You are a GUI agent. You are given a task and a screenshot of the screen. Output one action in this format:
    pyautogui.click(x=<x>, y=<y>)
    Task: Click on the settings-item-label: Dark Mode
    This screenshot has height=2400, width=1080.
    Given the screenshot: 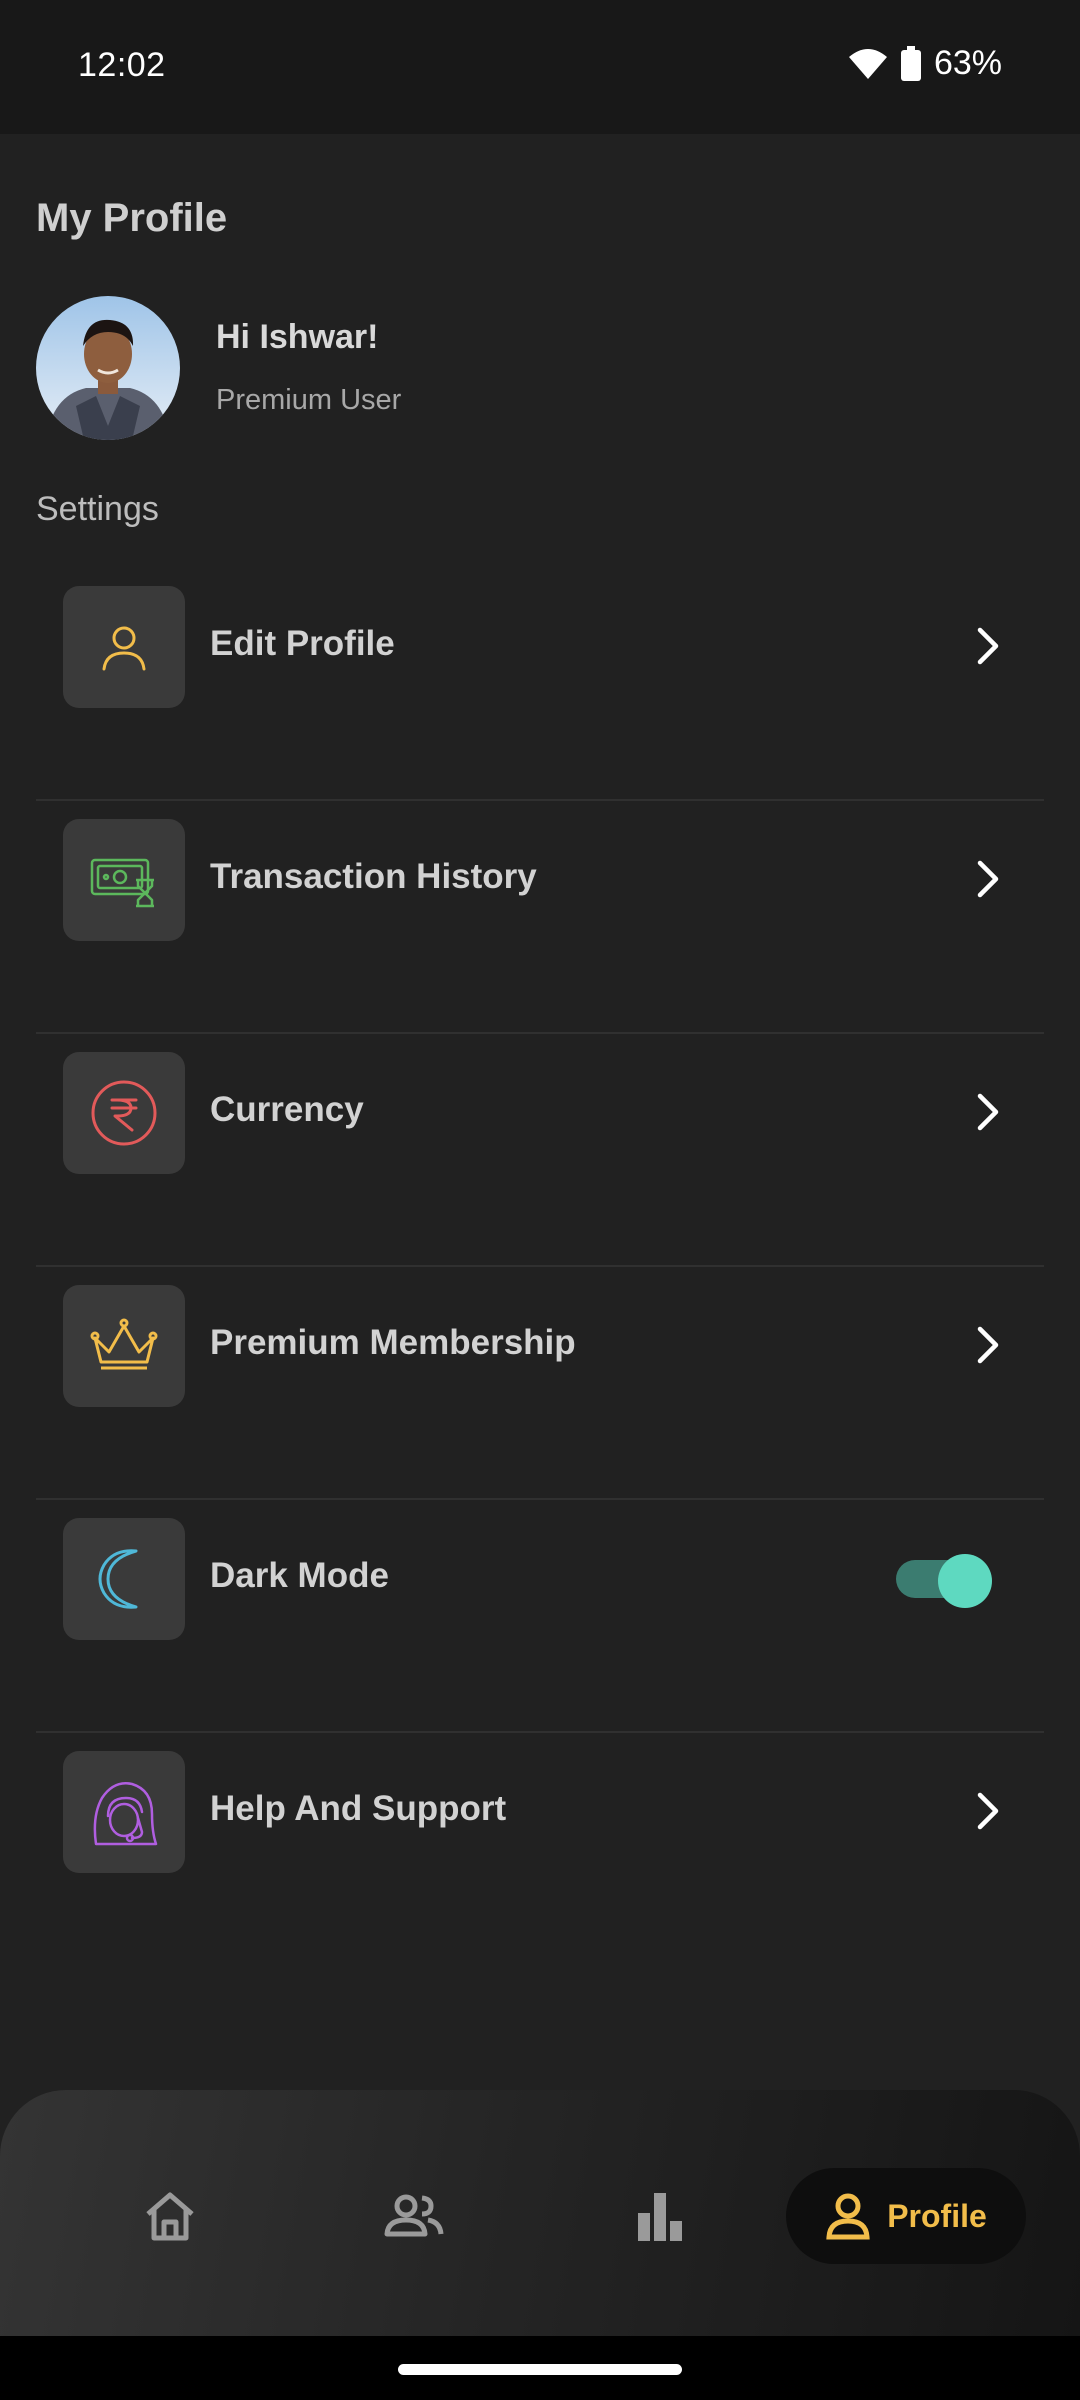 What is the action you would take?
    pyautogui.click(x=299, y=1575)
    